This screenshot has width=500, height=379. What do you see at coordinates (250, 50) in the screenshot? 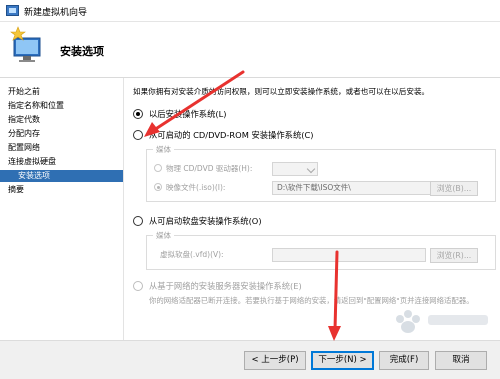
I see `wizard-header: 安装选项` at bounding box center [250, 50].